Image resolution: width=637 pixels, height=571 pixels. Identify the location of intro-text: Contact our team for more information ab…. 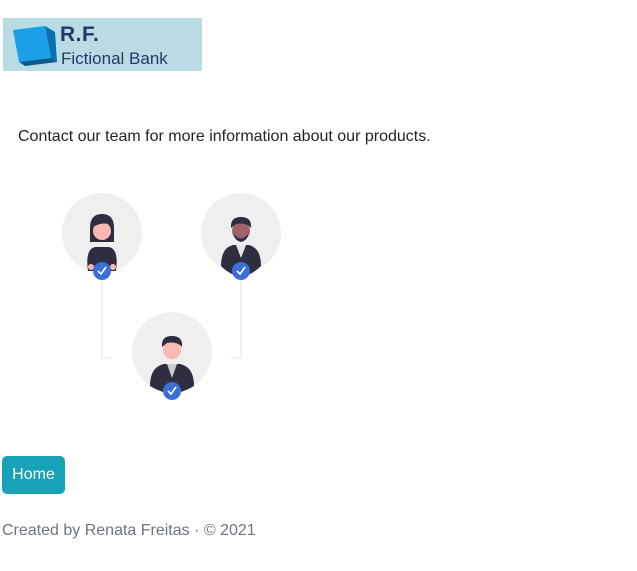
(224, 136).